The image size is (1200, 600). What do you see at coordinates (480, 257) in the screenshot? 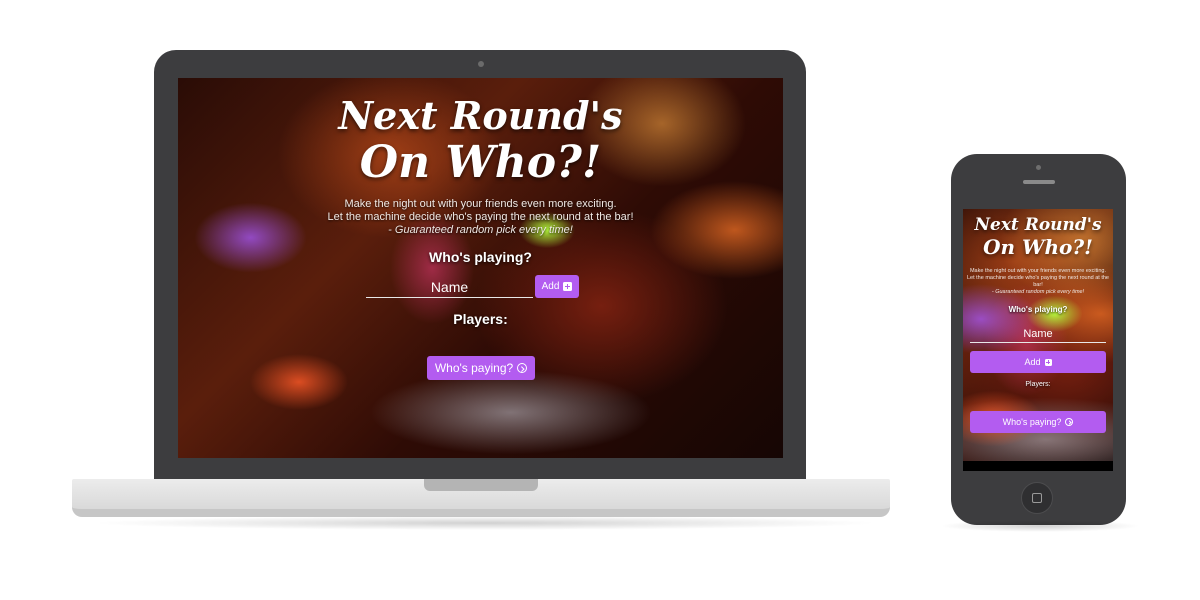
I see `whos-playing-label: Who's playing?` at bounding box center [480, 257].